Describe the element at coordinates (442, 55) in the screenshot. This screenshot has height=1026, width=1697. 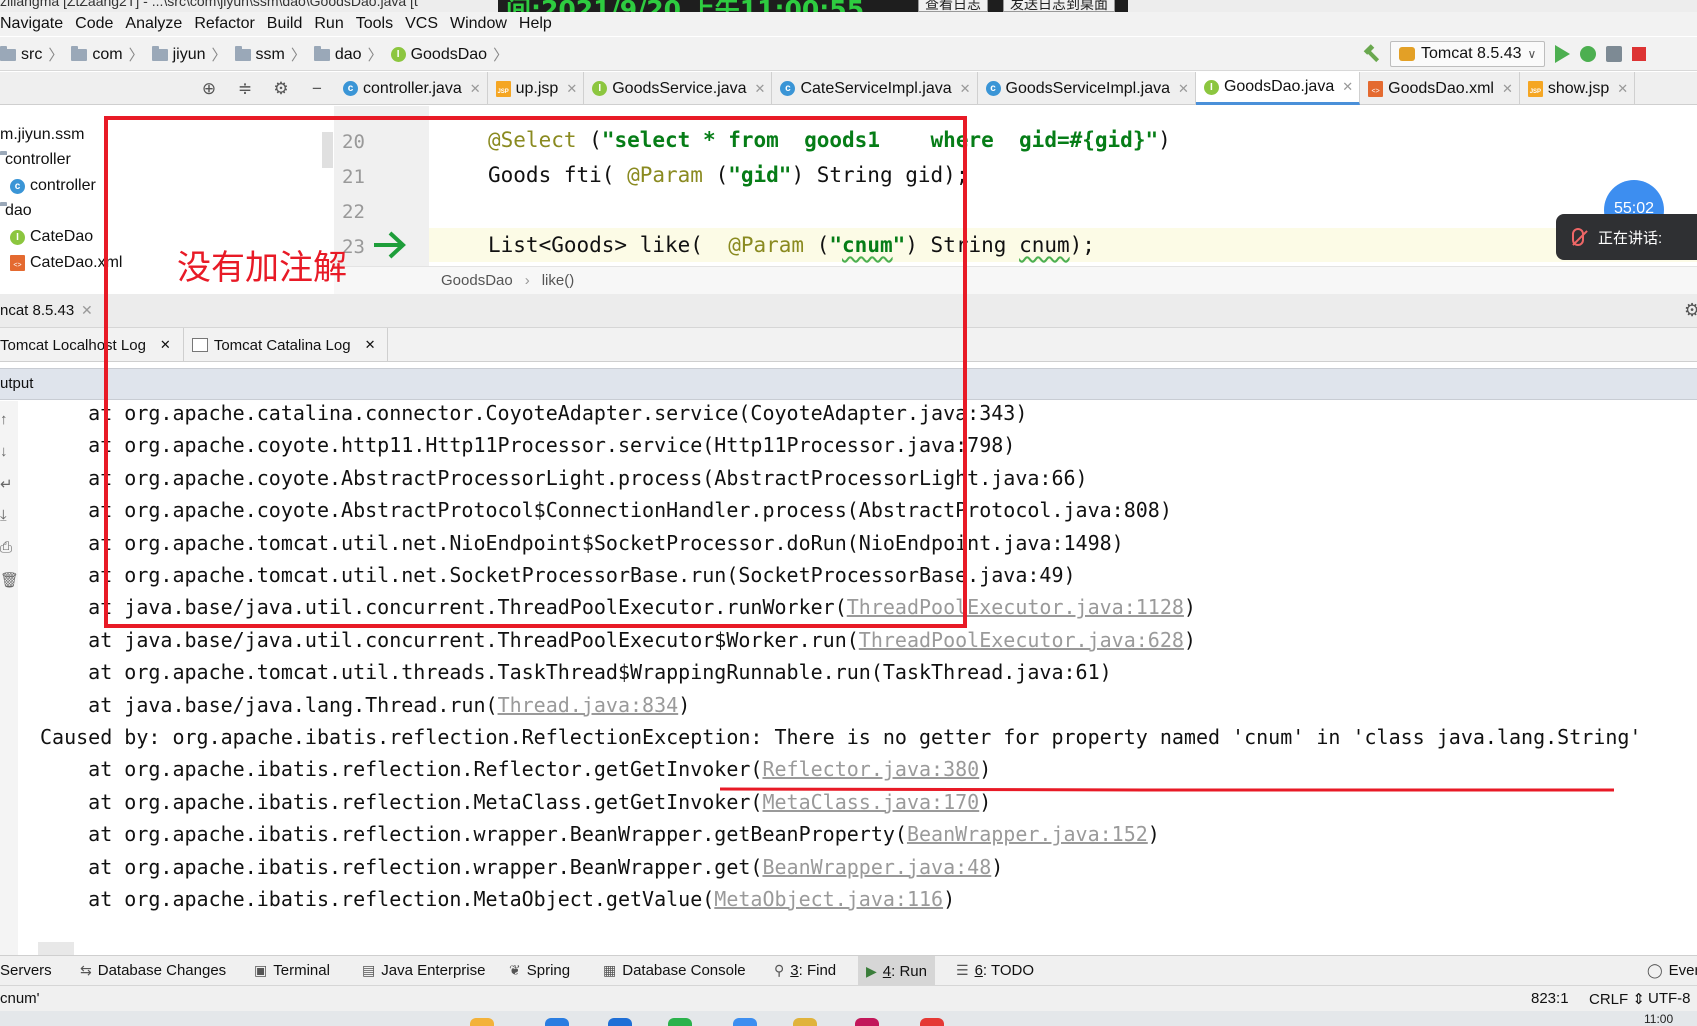
I see `crumb-goodsdao: I GoodsDao` at that location.